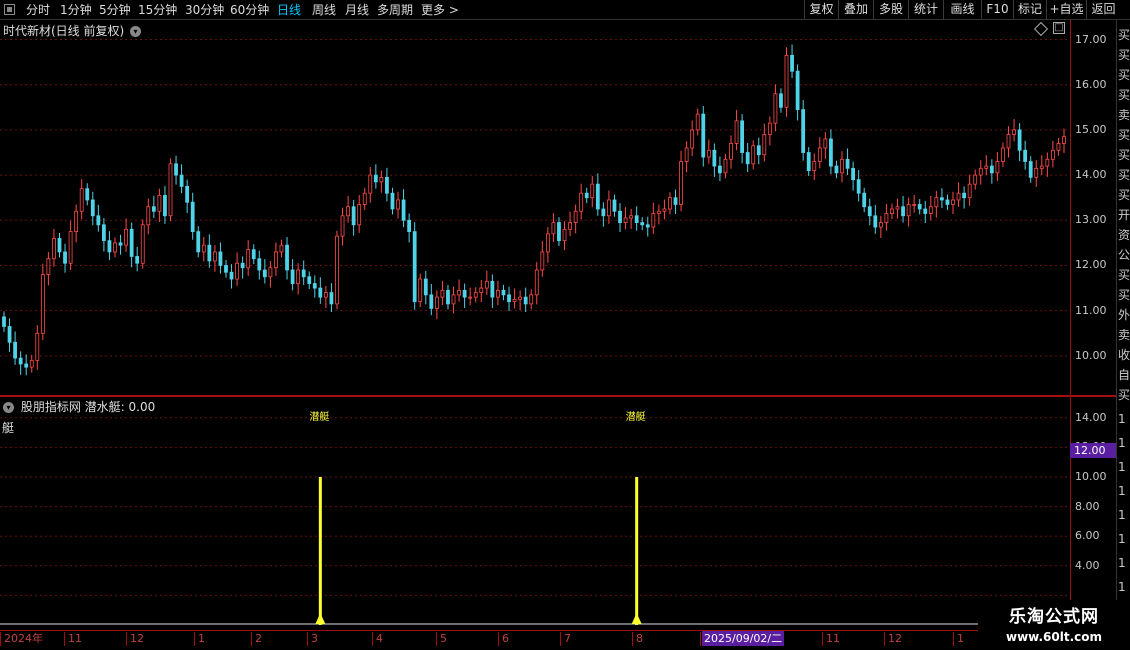 This screenshot has width=1130, height=650. I want to click on tool-button-2: 多股, so click(890, 9).